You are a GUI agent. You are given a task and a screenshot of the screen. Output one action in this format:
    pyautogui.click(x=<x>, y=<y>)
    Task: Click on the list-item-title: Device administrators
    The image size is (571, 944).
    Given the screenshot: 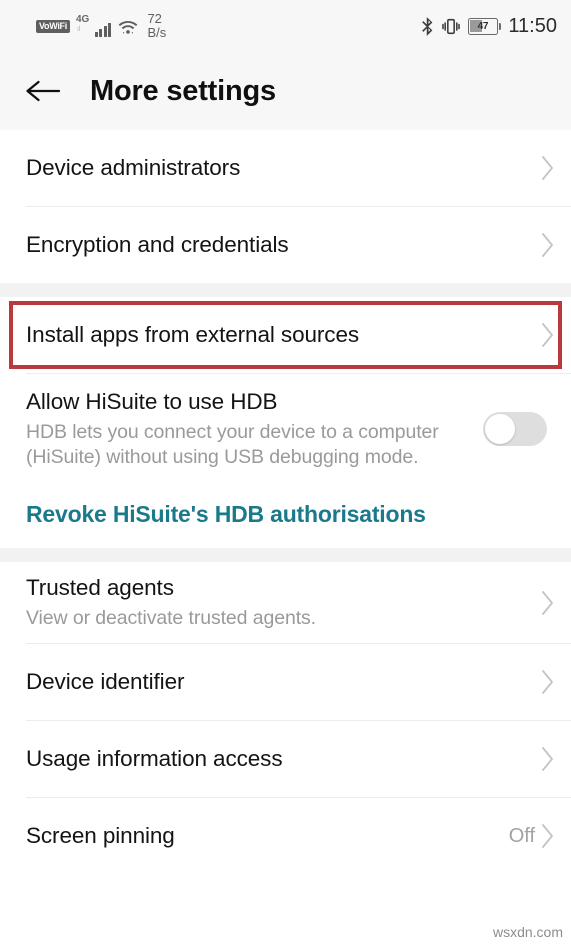 What is the action you would take?
    pyautogui.click(x=133, y=167)
    